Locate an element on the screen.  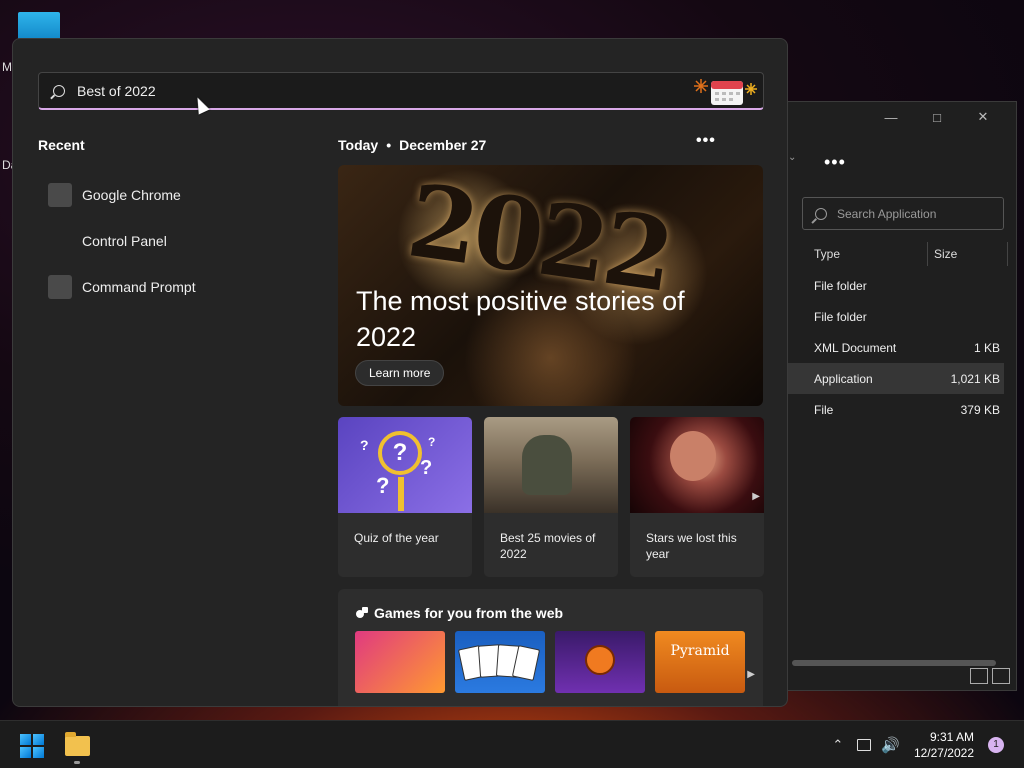
network-icon is located at coordinates (864, 745).